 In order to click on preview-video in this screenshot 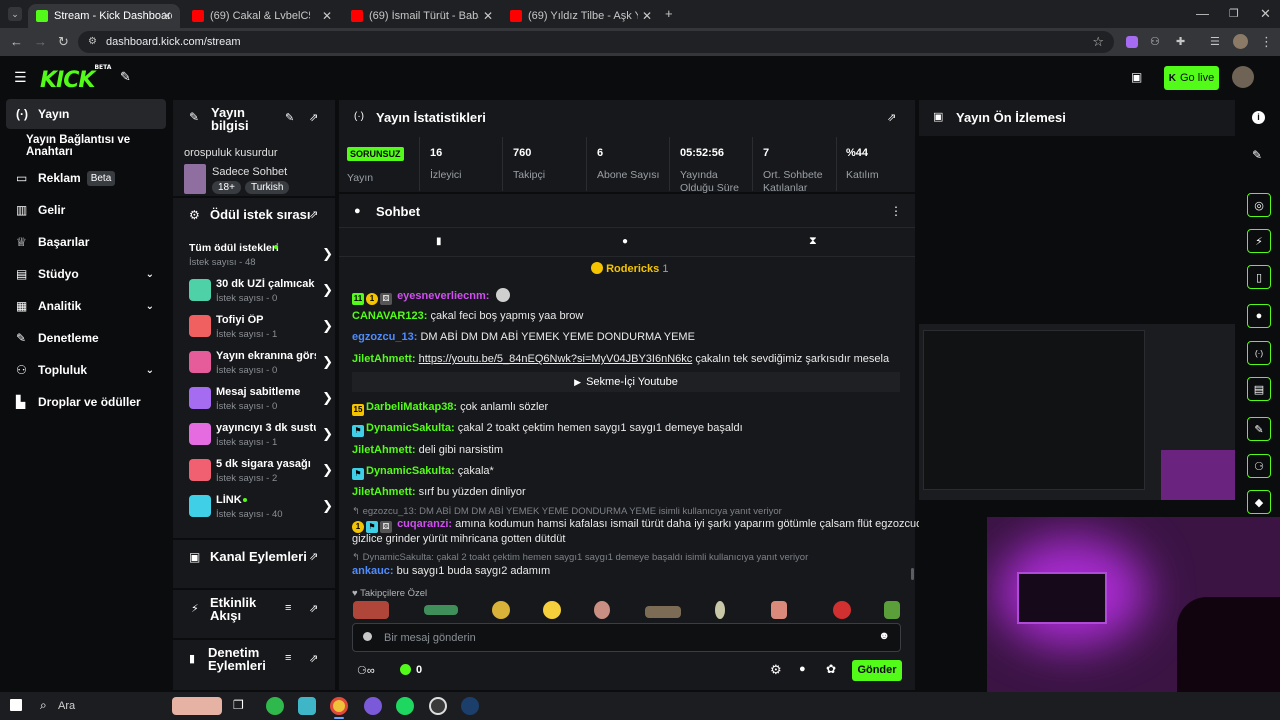, I will do `click(1077, 412)`.